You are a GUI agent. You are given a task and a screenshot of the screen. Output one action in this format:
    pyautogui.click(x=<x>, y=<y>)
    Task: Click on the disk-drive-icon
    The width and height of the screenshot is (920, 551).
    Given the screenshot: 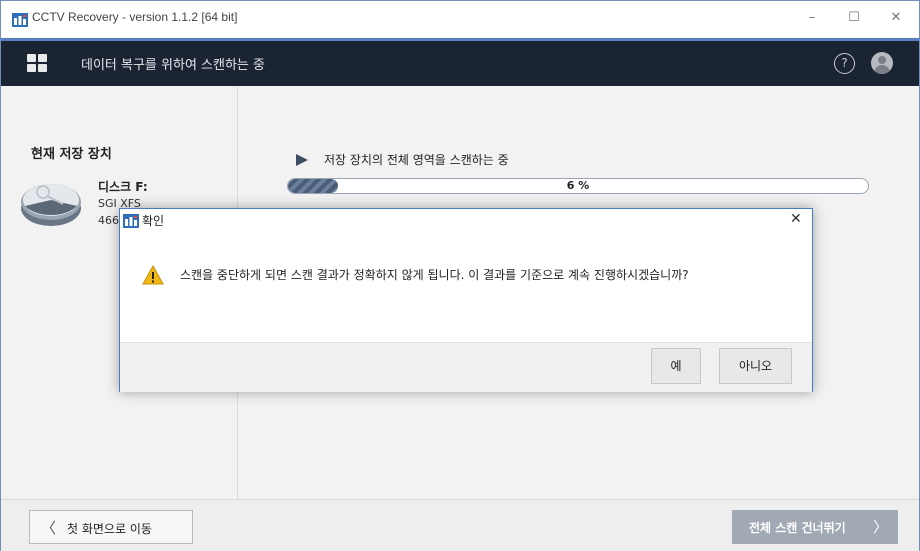 What is the action you would take?
    pyautogui.click(x=51, y=205)
    